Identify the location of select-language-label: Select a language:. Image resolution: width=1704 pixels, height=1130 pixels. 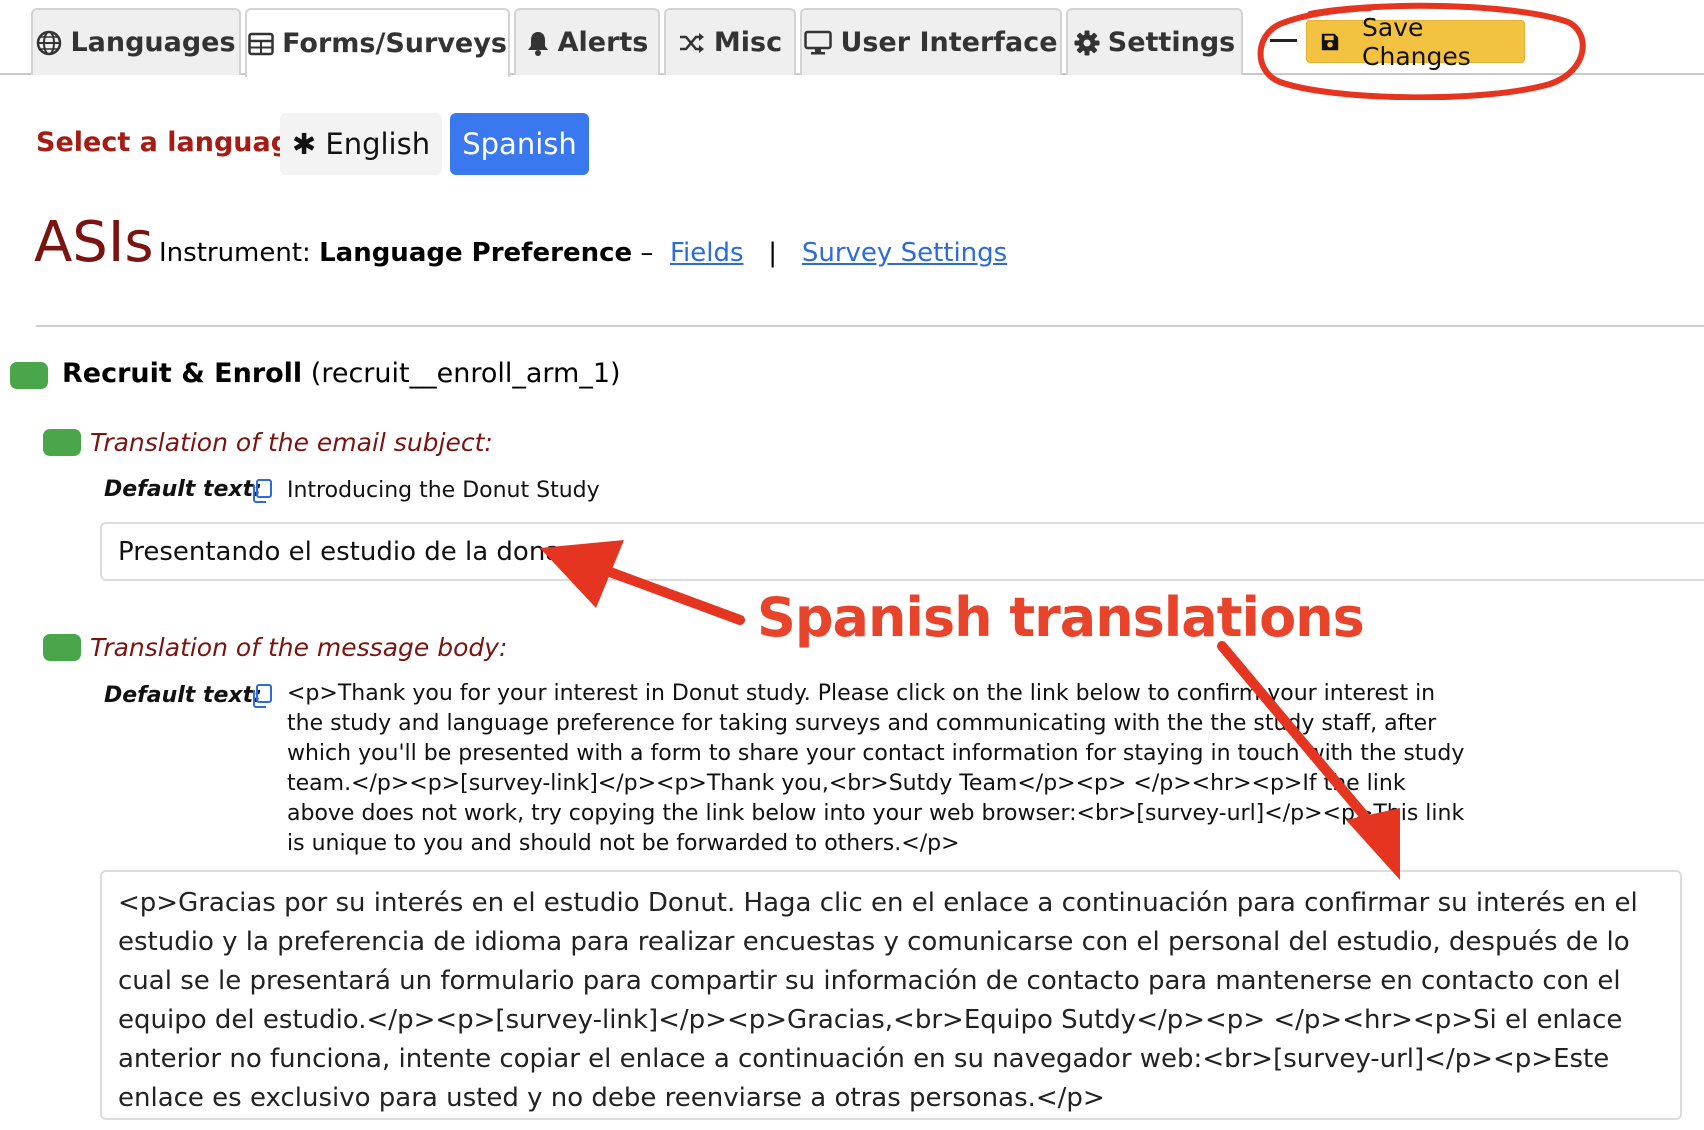
(178, 142).